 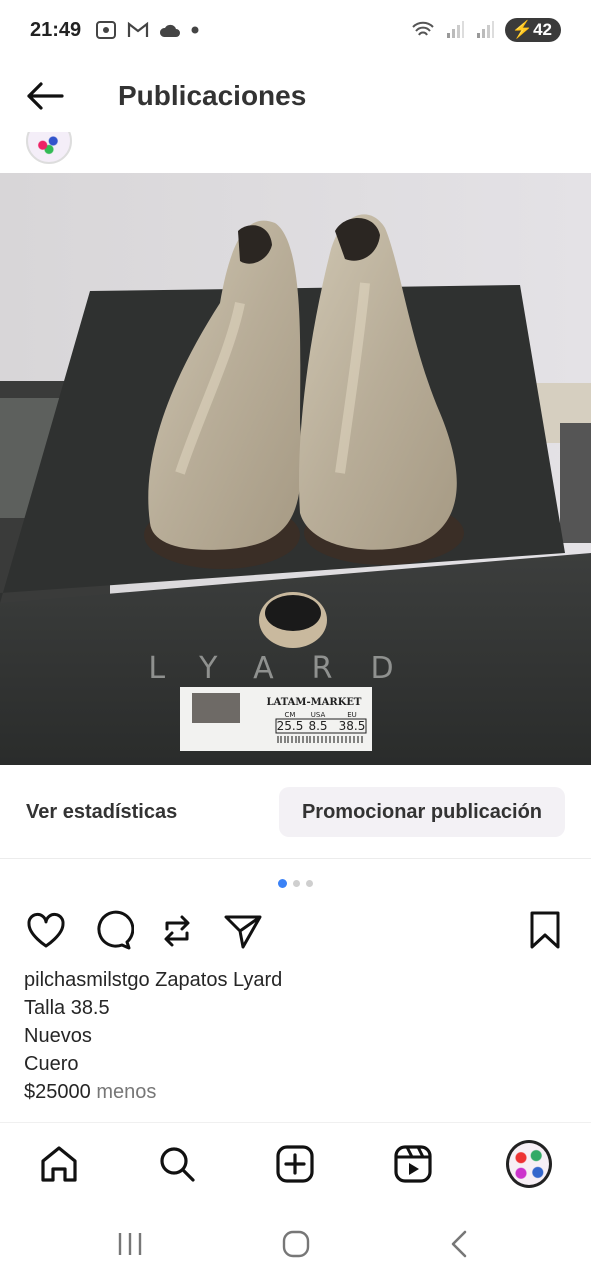 I want to click on repost-button, so click(x=177, y=931).